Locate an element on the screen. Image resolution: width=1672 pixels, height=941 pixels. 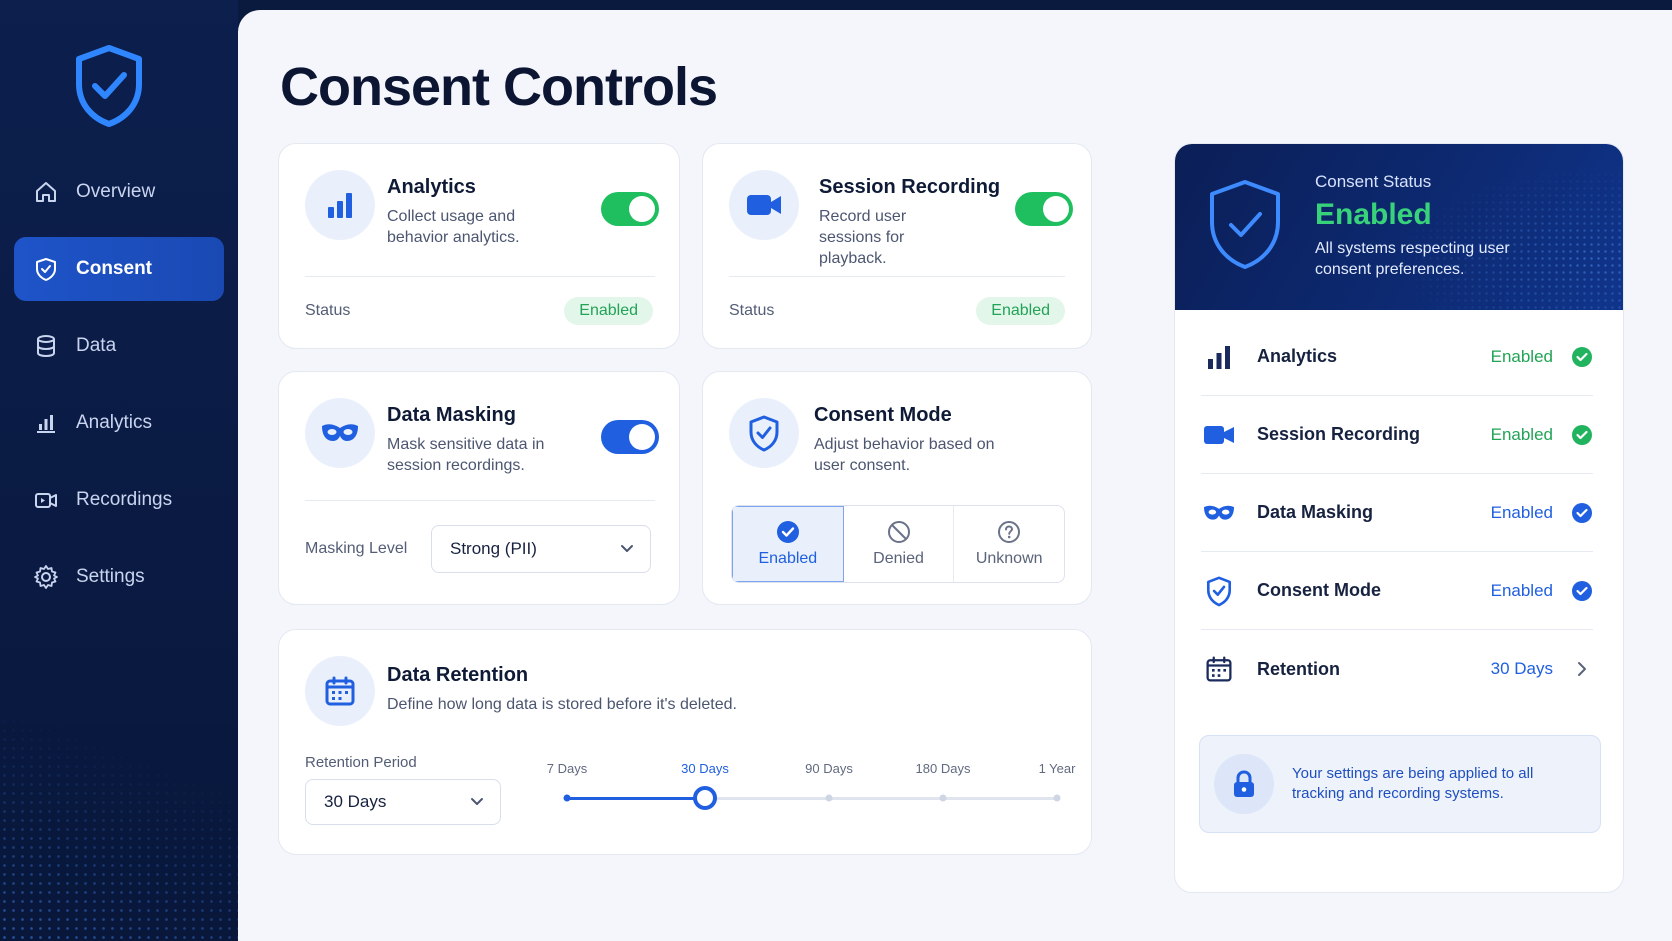
sidebar-item-recordings: Recordings is located at coordinates (119, 500).